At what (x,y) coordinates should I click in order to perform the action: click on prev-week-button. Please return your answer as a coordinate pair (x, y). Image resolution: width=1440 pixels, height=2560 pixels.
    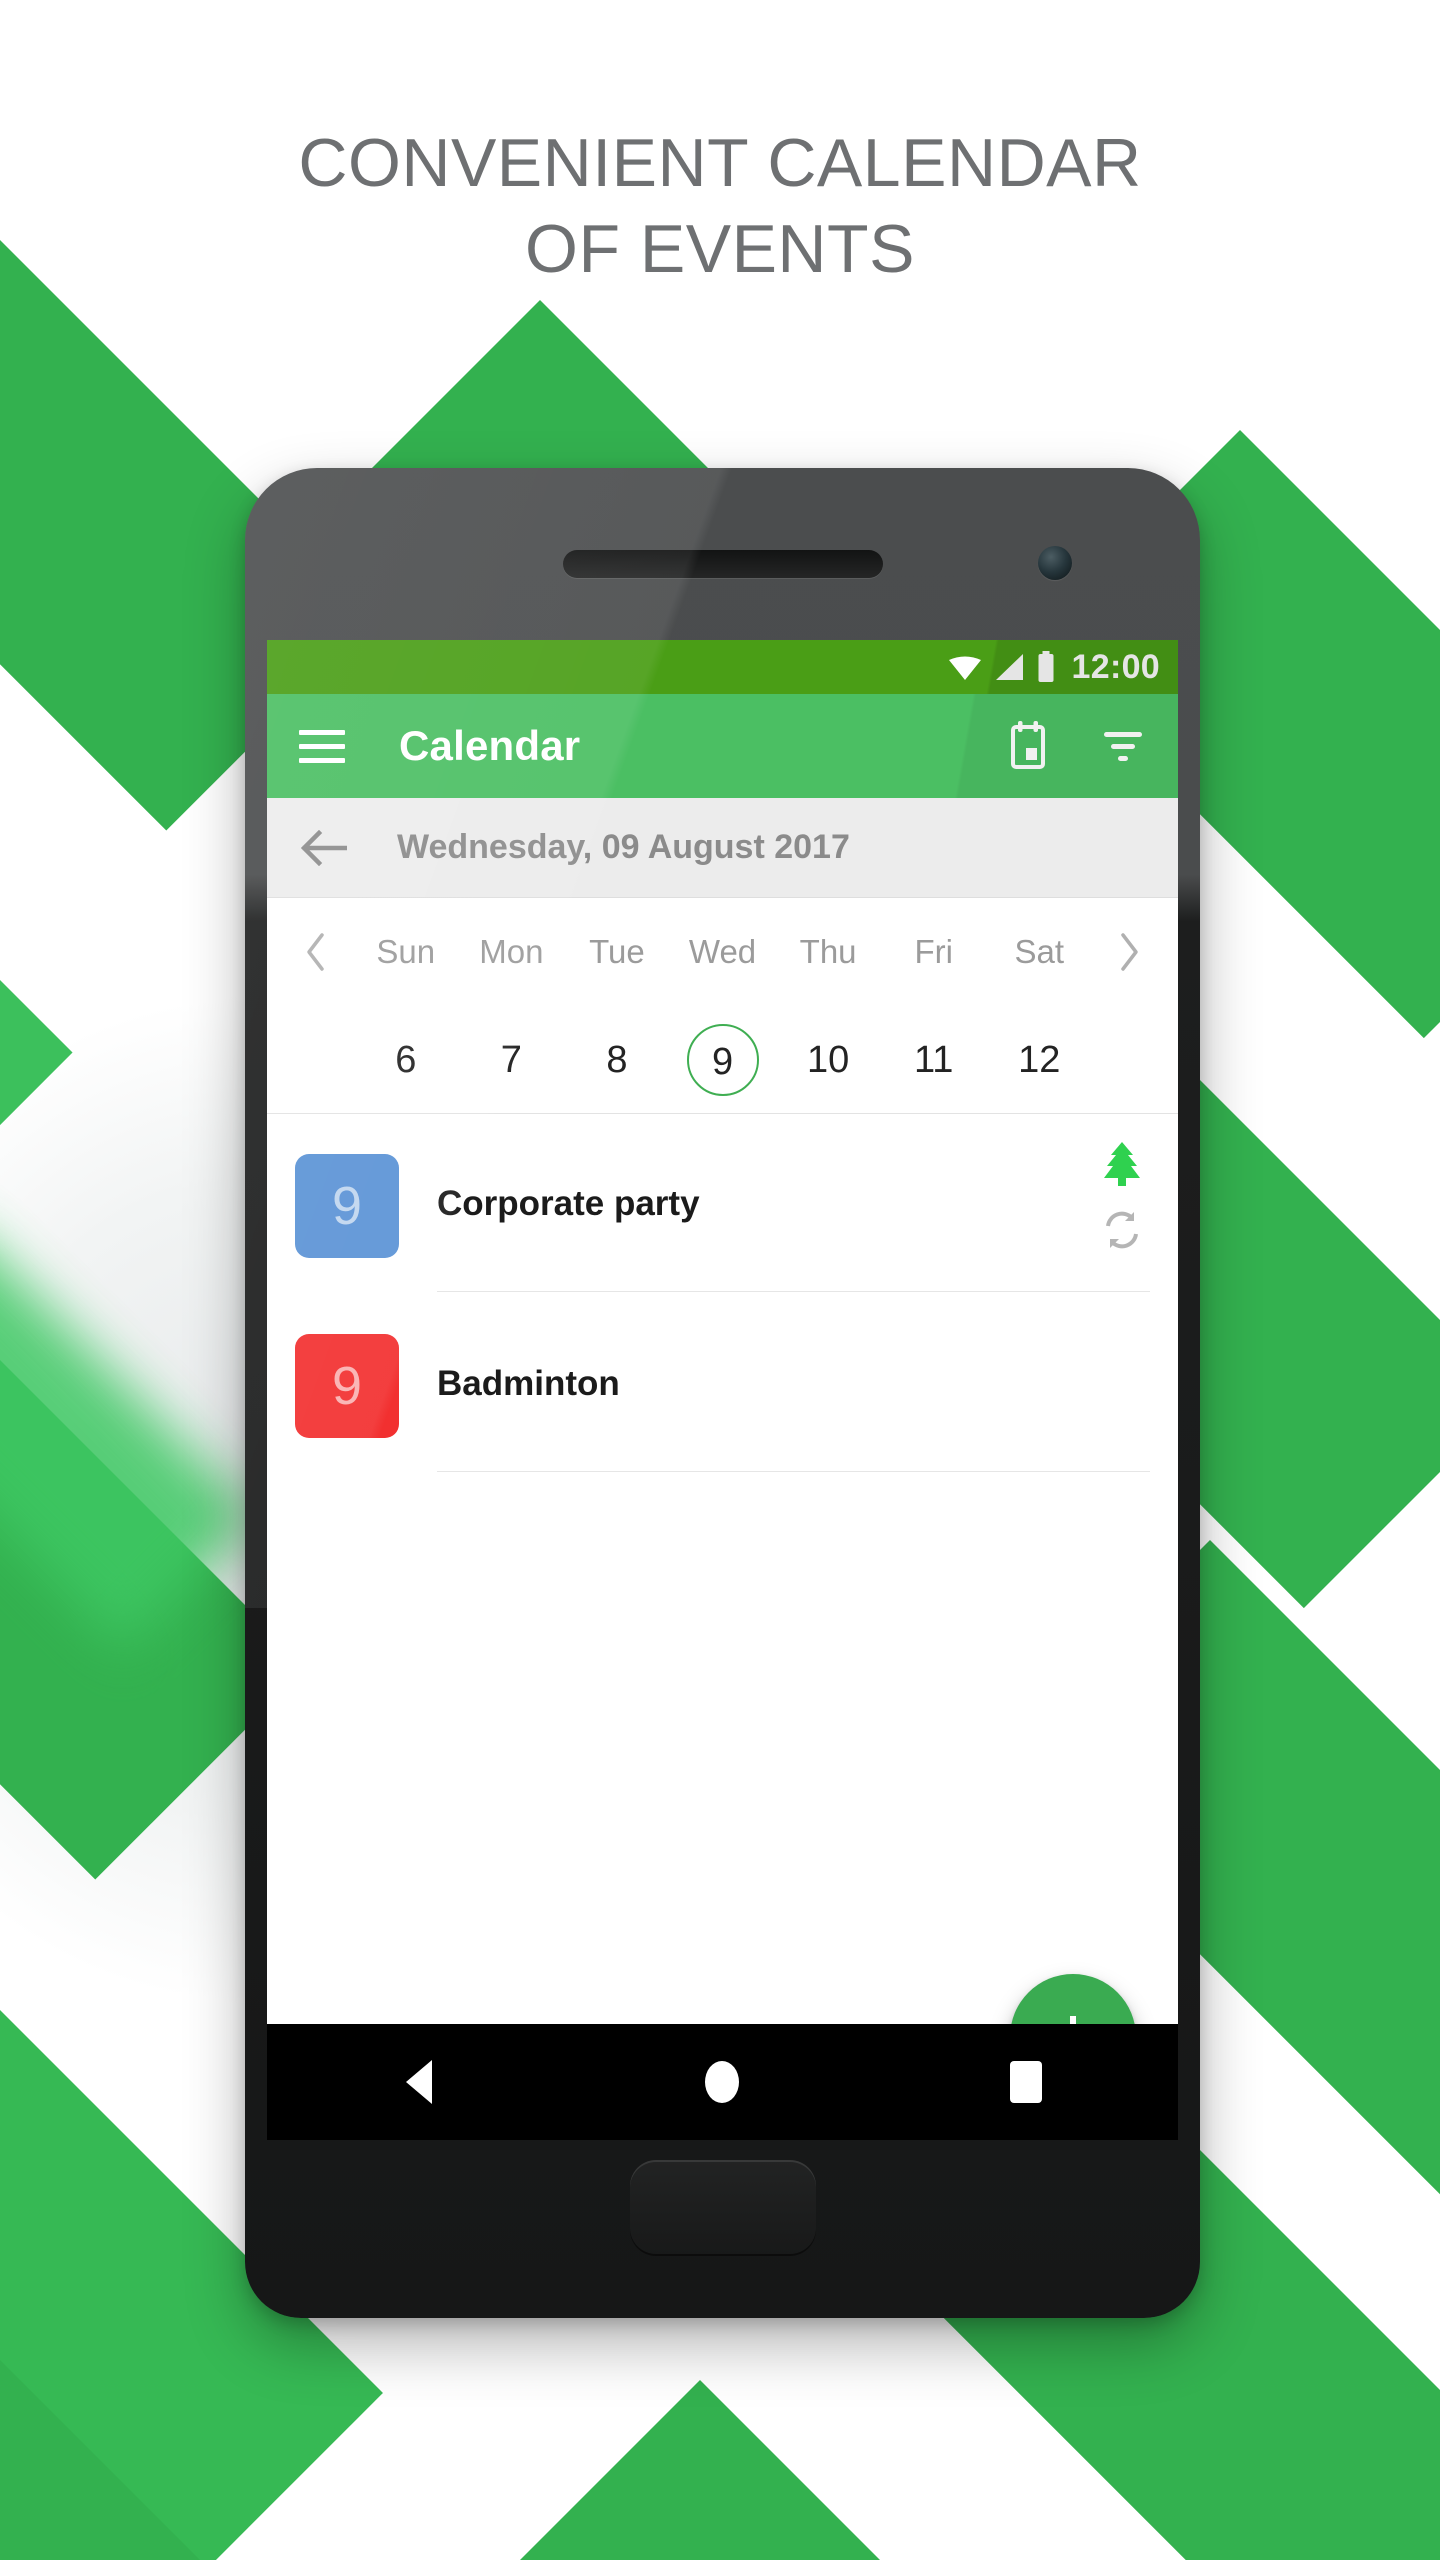
    Looking at the image, I should click on (316, 952).